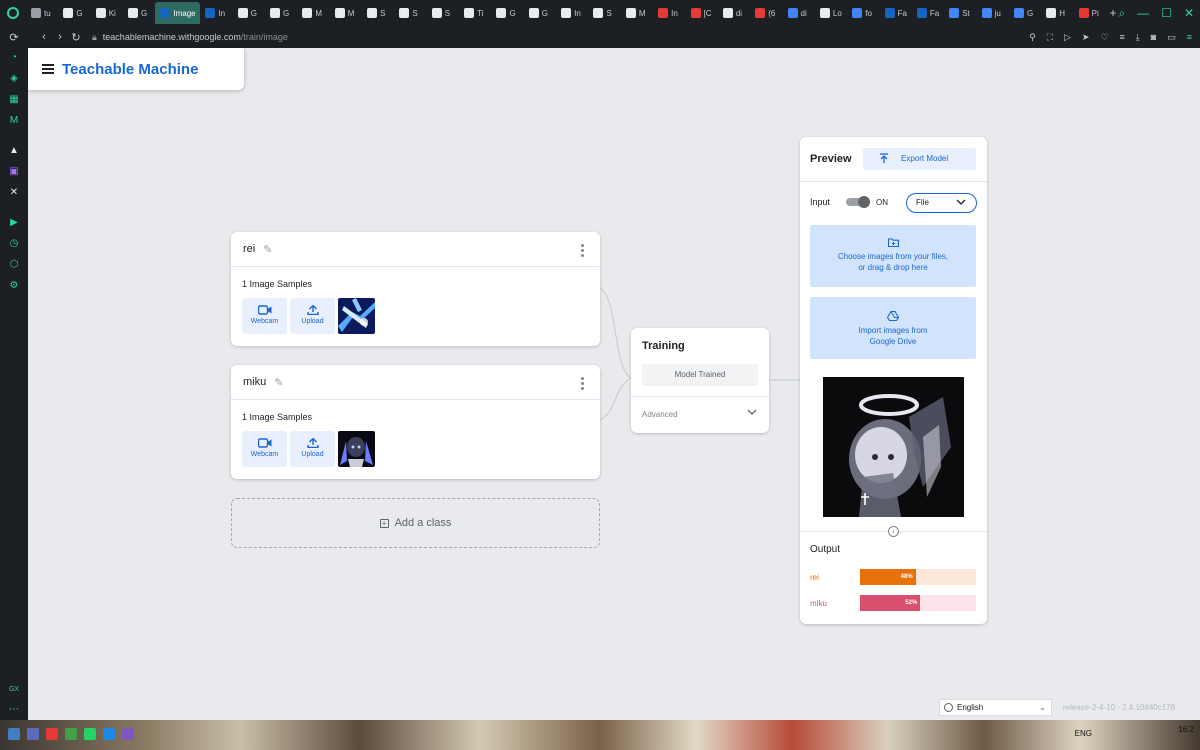  I want to click on list-icon: ≡, so click(1122, 37).